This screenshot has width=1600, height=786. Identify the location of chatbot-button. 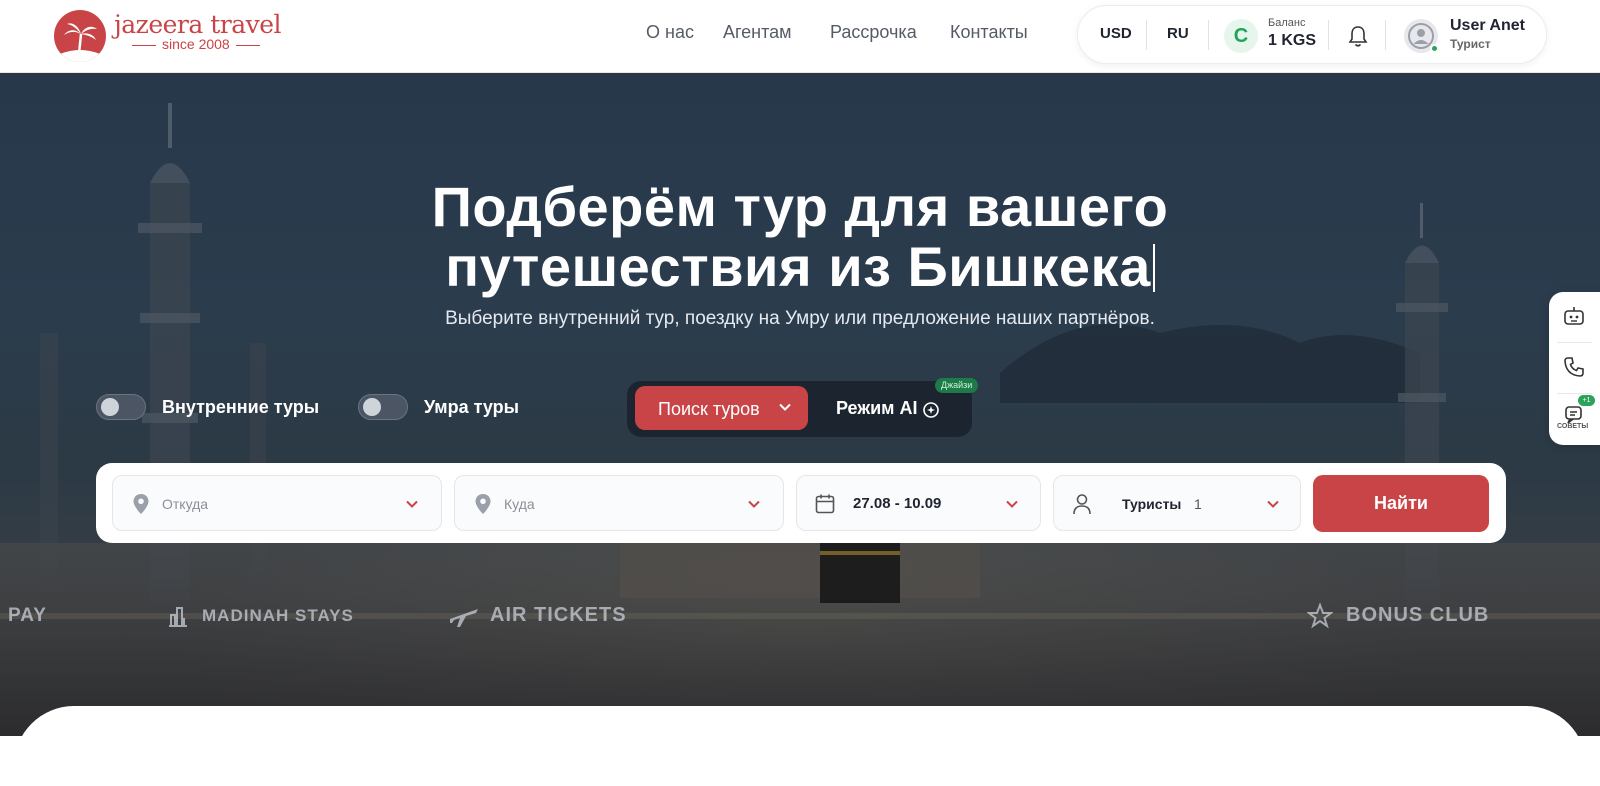
(1574, 317).